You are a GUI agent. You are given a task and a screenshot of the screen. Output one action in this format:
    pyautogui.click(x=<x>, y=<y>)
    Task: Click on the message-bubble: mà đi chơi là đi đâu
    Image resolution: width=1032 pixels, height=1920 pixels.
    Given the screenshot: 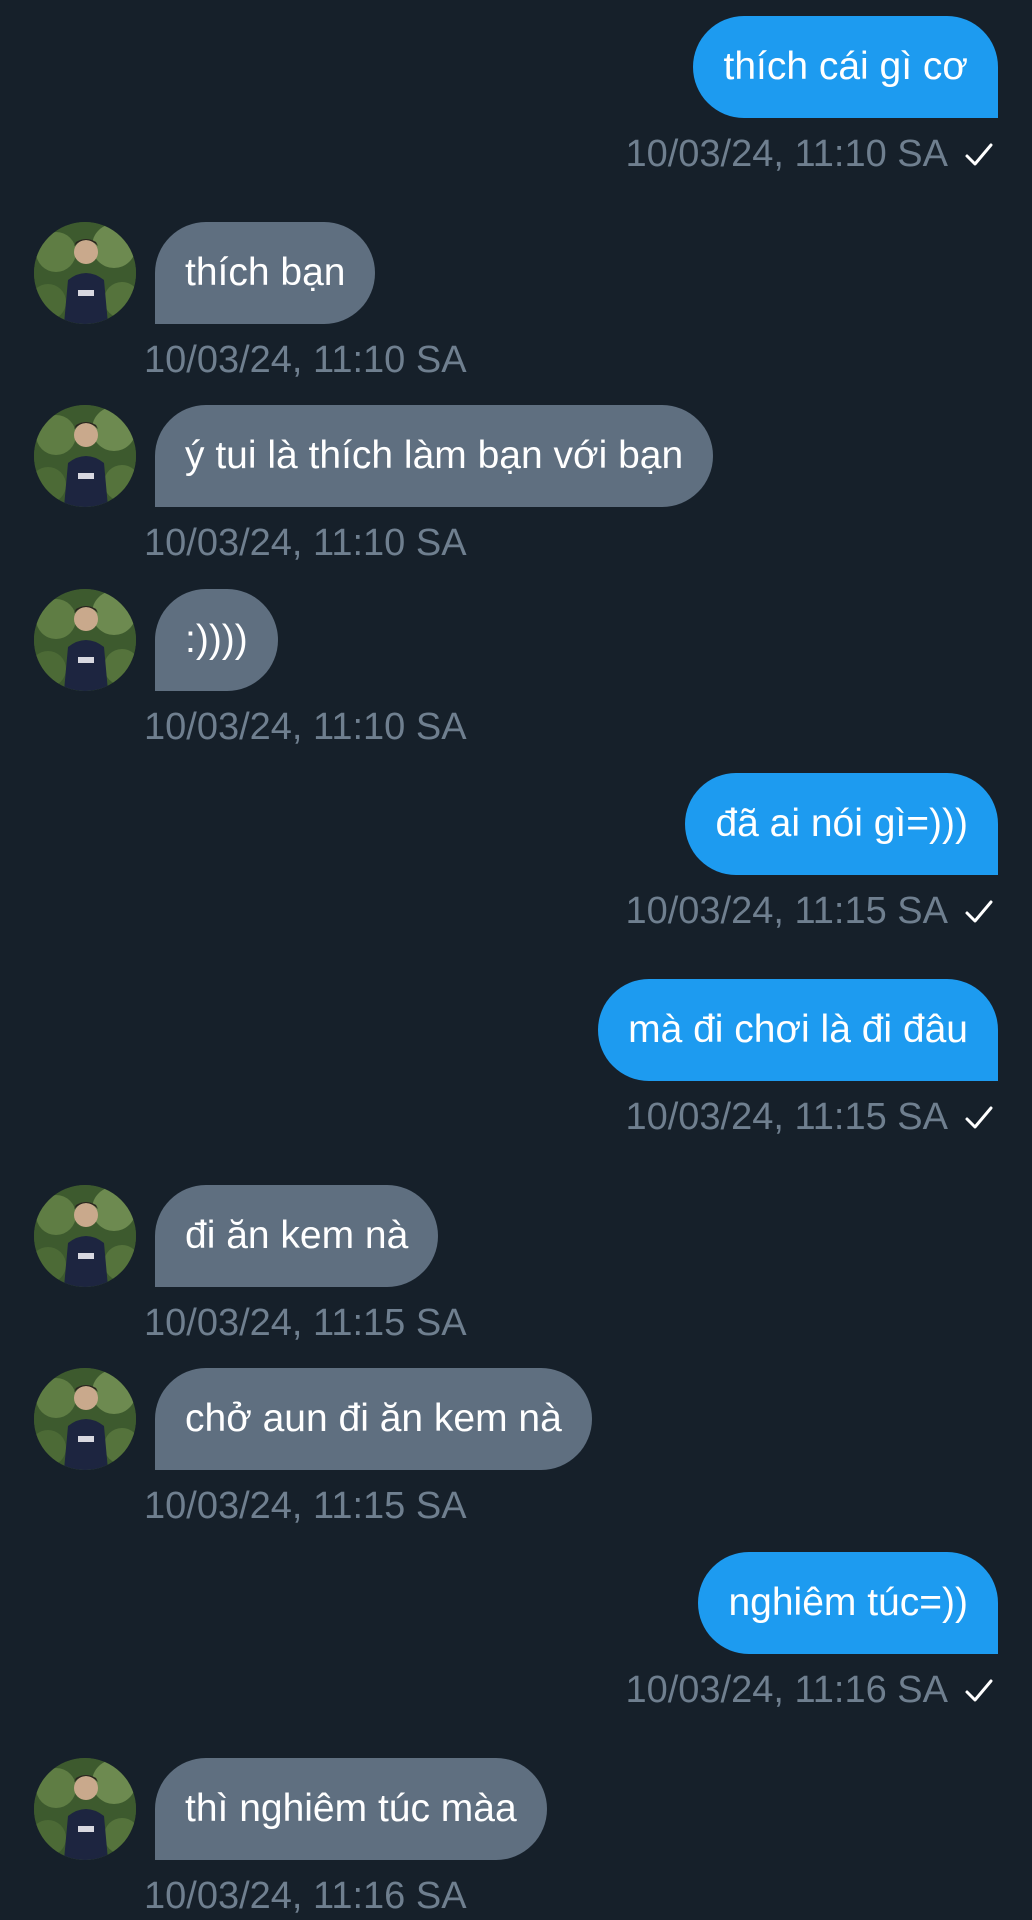 What is the action you would take?
    pyautogui.click(x=798, y=1030)
    